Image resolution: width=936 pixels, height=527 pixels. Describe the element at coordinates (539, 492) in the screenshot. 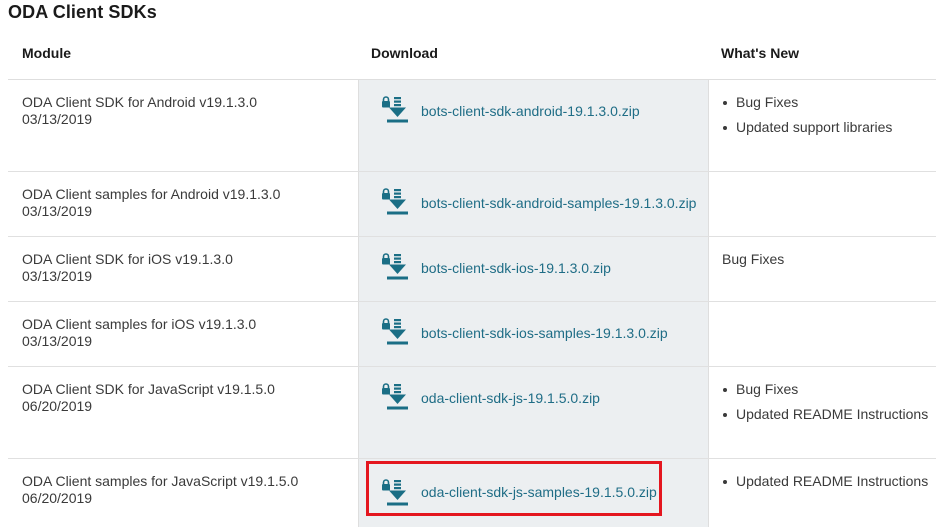

I see `download-link: oda-client-sdk-js-samples-19.1.5.0.zip` at that location.